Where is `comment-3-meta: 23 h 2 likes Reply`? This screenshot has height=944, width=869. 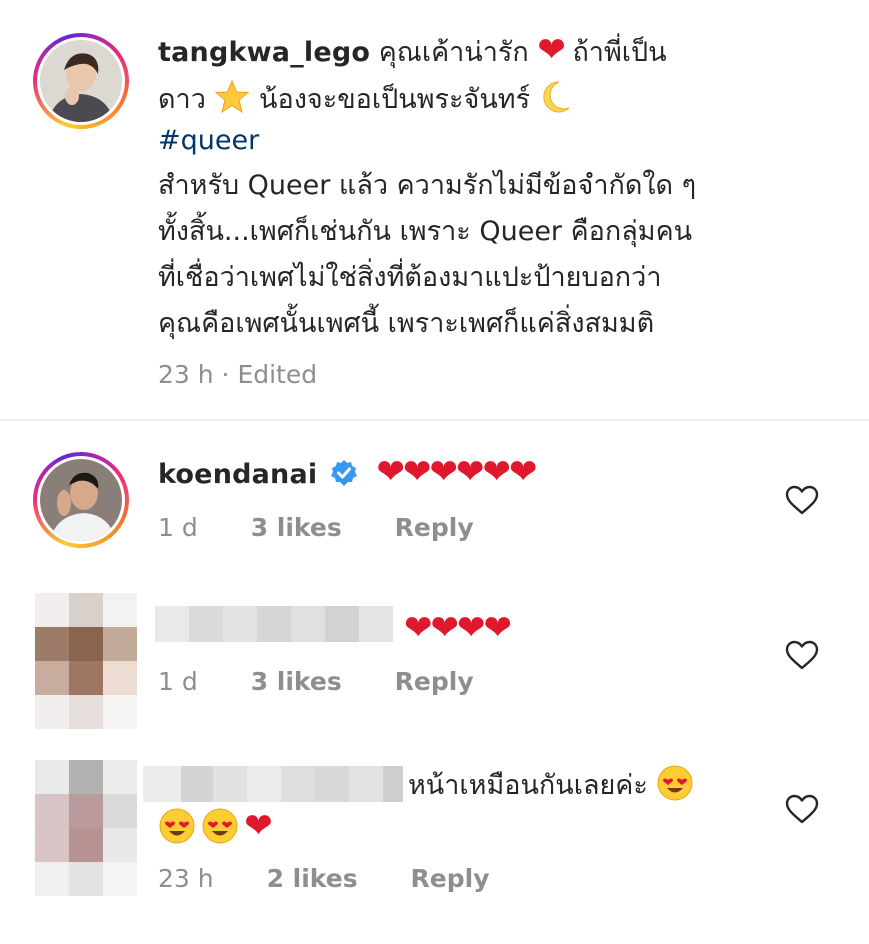
comment-3-meta: 23 h 2 likes Reply is located at coordinates (324, 878).